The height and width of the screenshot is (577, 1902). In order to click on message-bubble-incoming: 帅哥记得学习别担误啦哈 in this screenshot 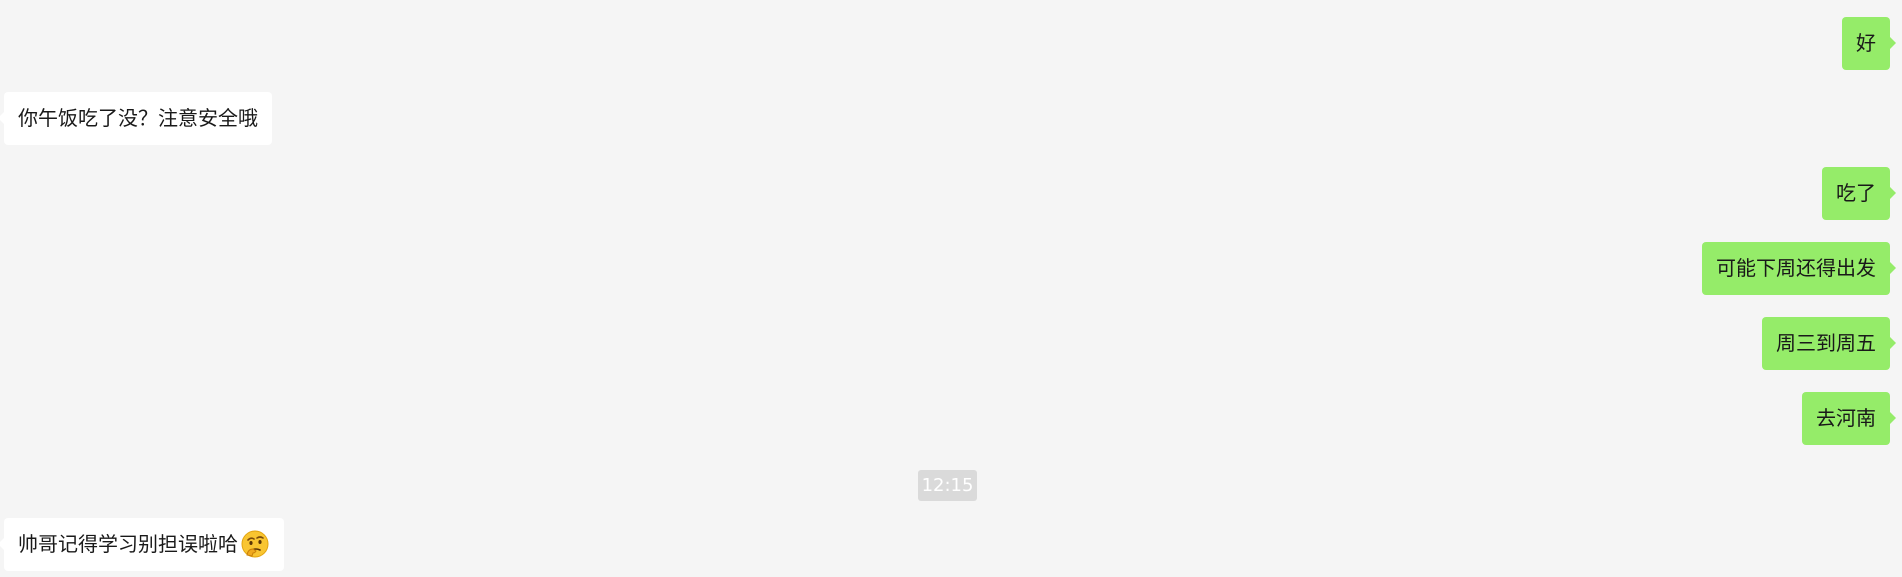, I will do `click(142, 544)`.